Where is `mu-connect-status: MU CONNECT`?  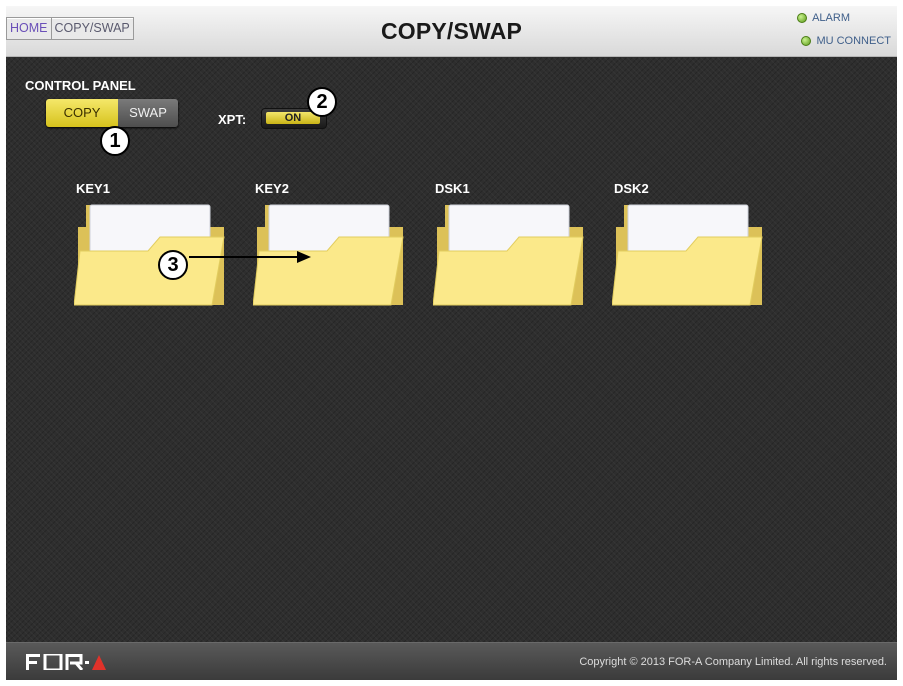 mu-connect-status: MU CONNECT is located at coordinates (846, 41).